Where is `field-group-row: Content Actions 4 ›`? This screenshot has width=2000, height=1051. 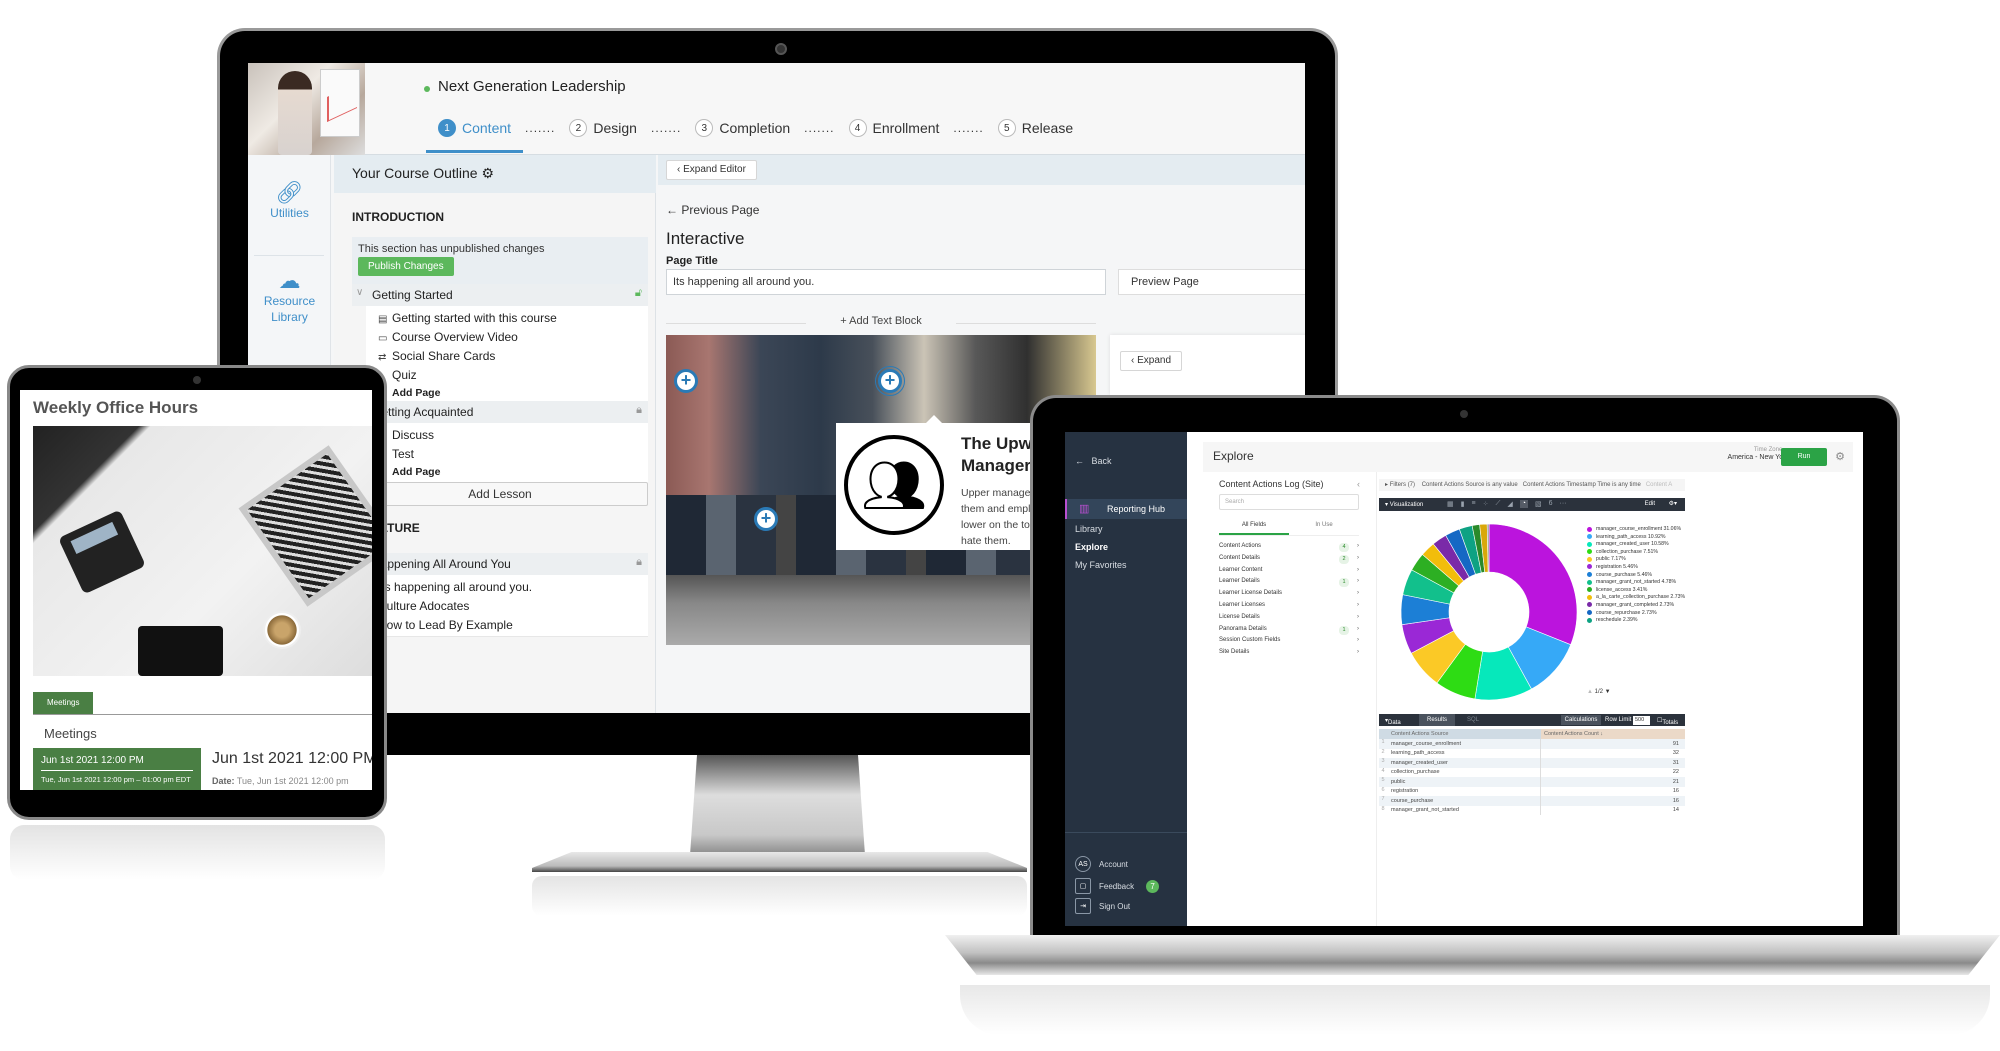
field-group-row: Content Actions 4 › is located at coordinates (1289, 548).